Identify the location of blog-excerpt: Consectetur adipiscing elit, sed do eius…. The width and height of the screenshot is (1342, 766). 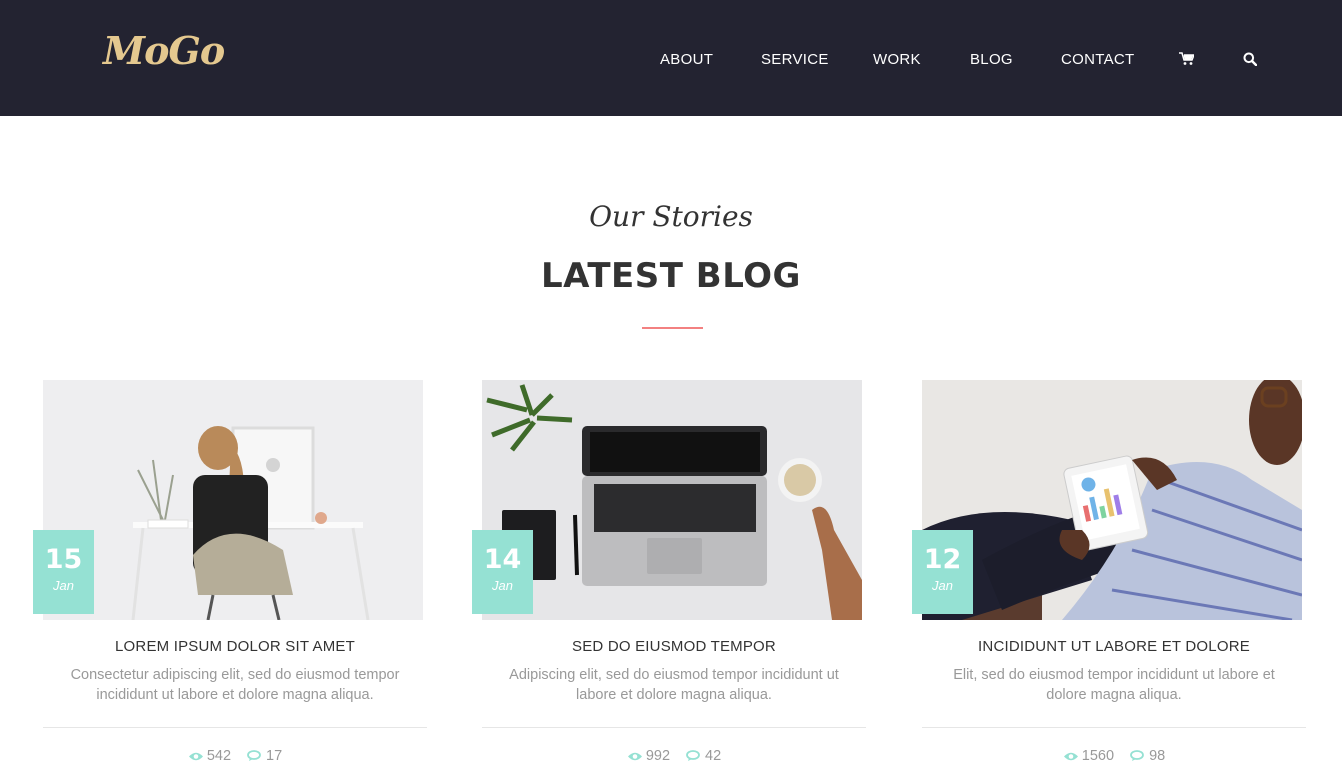
(235, 685).